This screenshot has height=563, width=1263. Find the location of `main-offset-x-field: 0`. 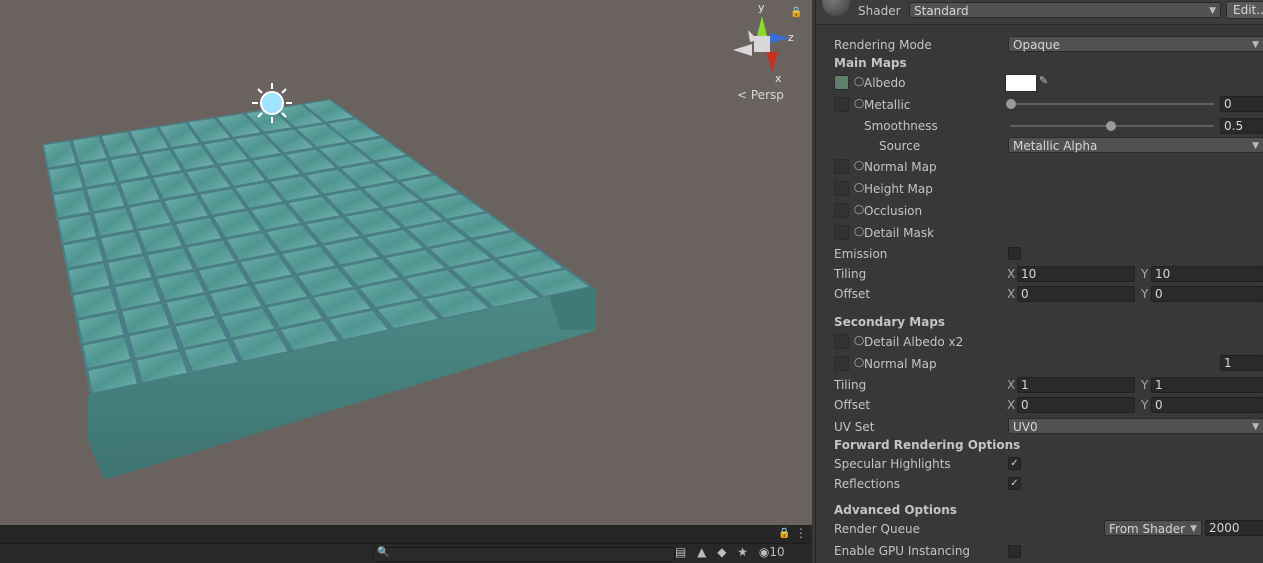

main-offset-x-field: 0 is located at coordinates (1076, 294).